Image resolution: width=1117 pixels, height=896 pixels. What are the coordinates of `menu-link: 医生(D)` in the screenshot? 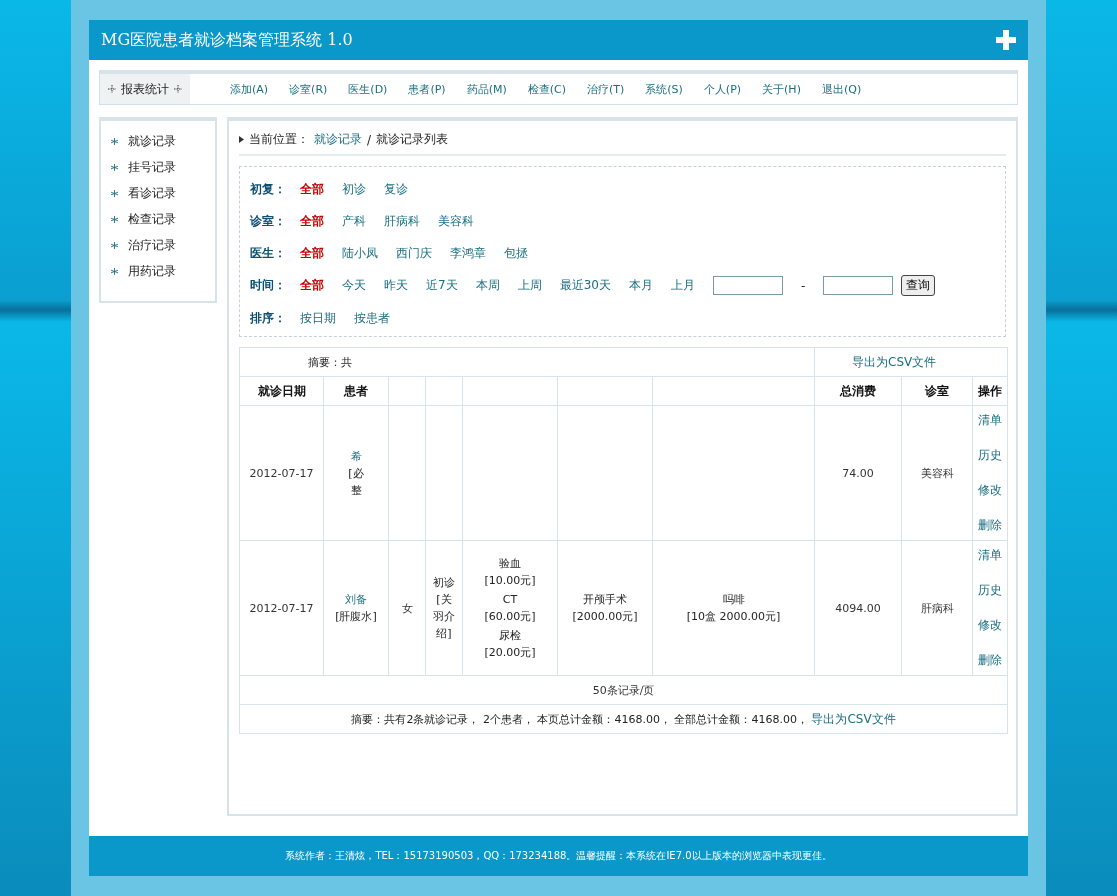 It's located at (368, 89).